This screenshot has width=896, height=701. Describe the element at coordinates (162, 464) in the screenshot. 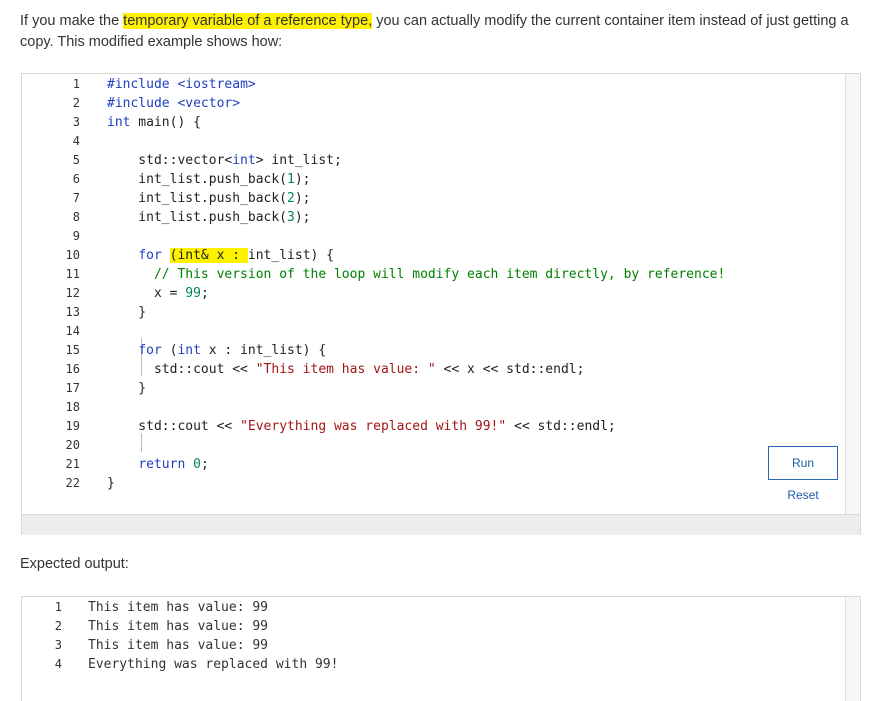

I see `code-token: return` at that location.